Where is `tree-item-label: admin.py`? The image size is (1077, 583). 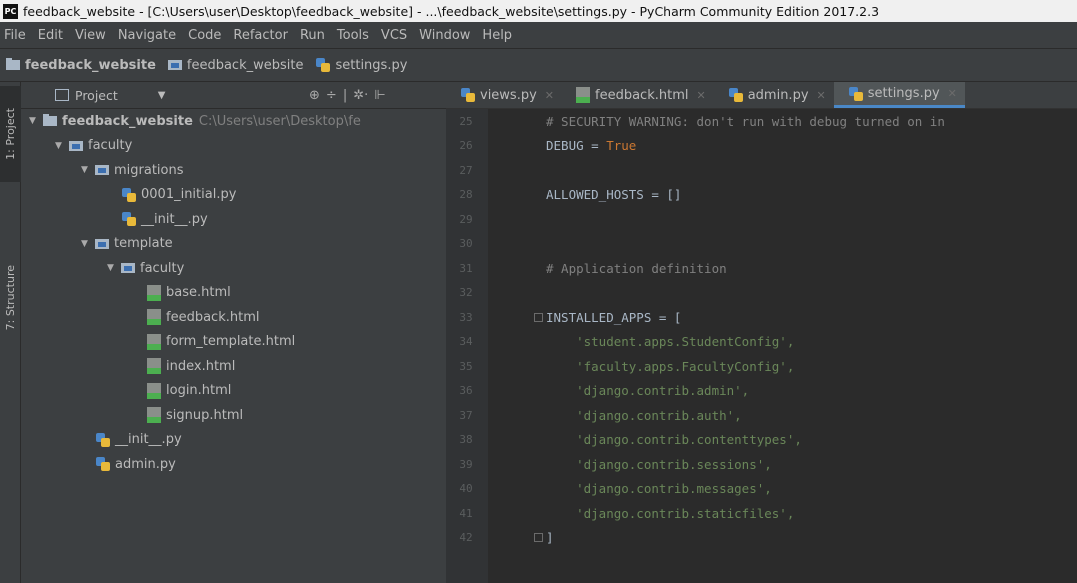 tree-item-label: admin.py is located at coordinates (145, 464).